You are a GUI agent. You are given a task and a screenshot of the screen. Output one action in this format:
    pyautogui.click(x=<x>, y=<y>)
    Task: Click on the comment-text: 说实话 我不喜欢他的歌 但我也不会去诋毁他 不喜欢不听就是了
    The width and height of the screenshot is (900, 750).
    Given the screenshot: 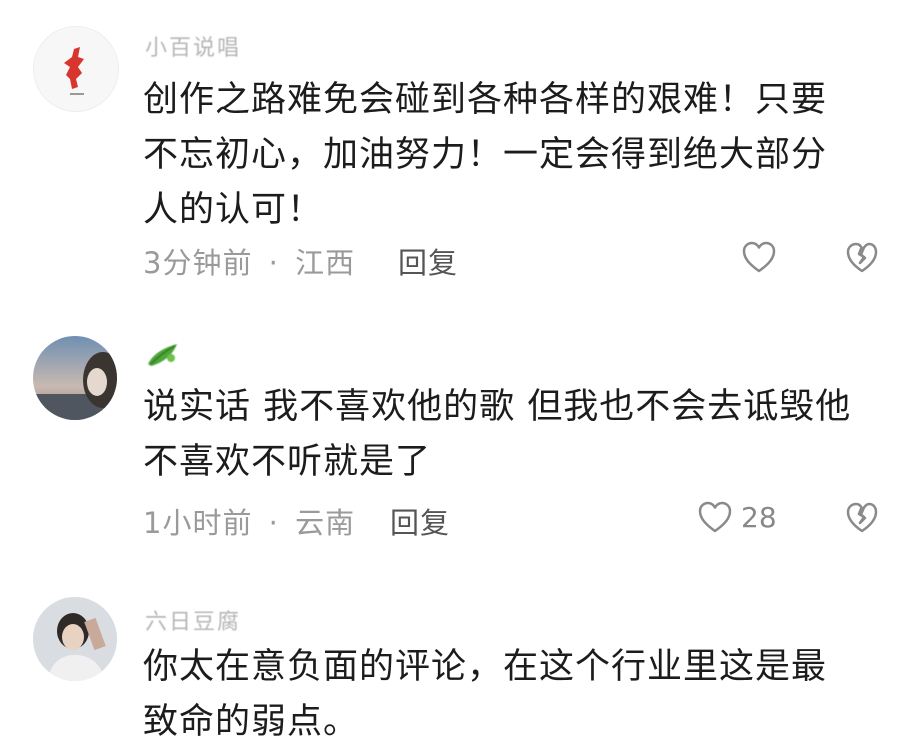 What is the action you would take?
    pyautogui.click(x=497, y=434)
    